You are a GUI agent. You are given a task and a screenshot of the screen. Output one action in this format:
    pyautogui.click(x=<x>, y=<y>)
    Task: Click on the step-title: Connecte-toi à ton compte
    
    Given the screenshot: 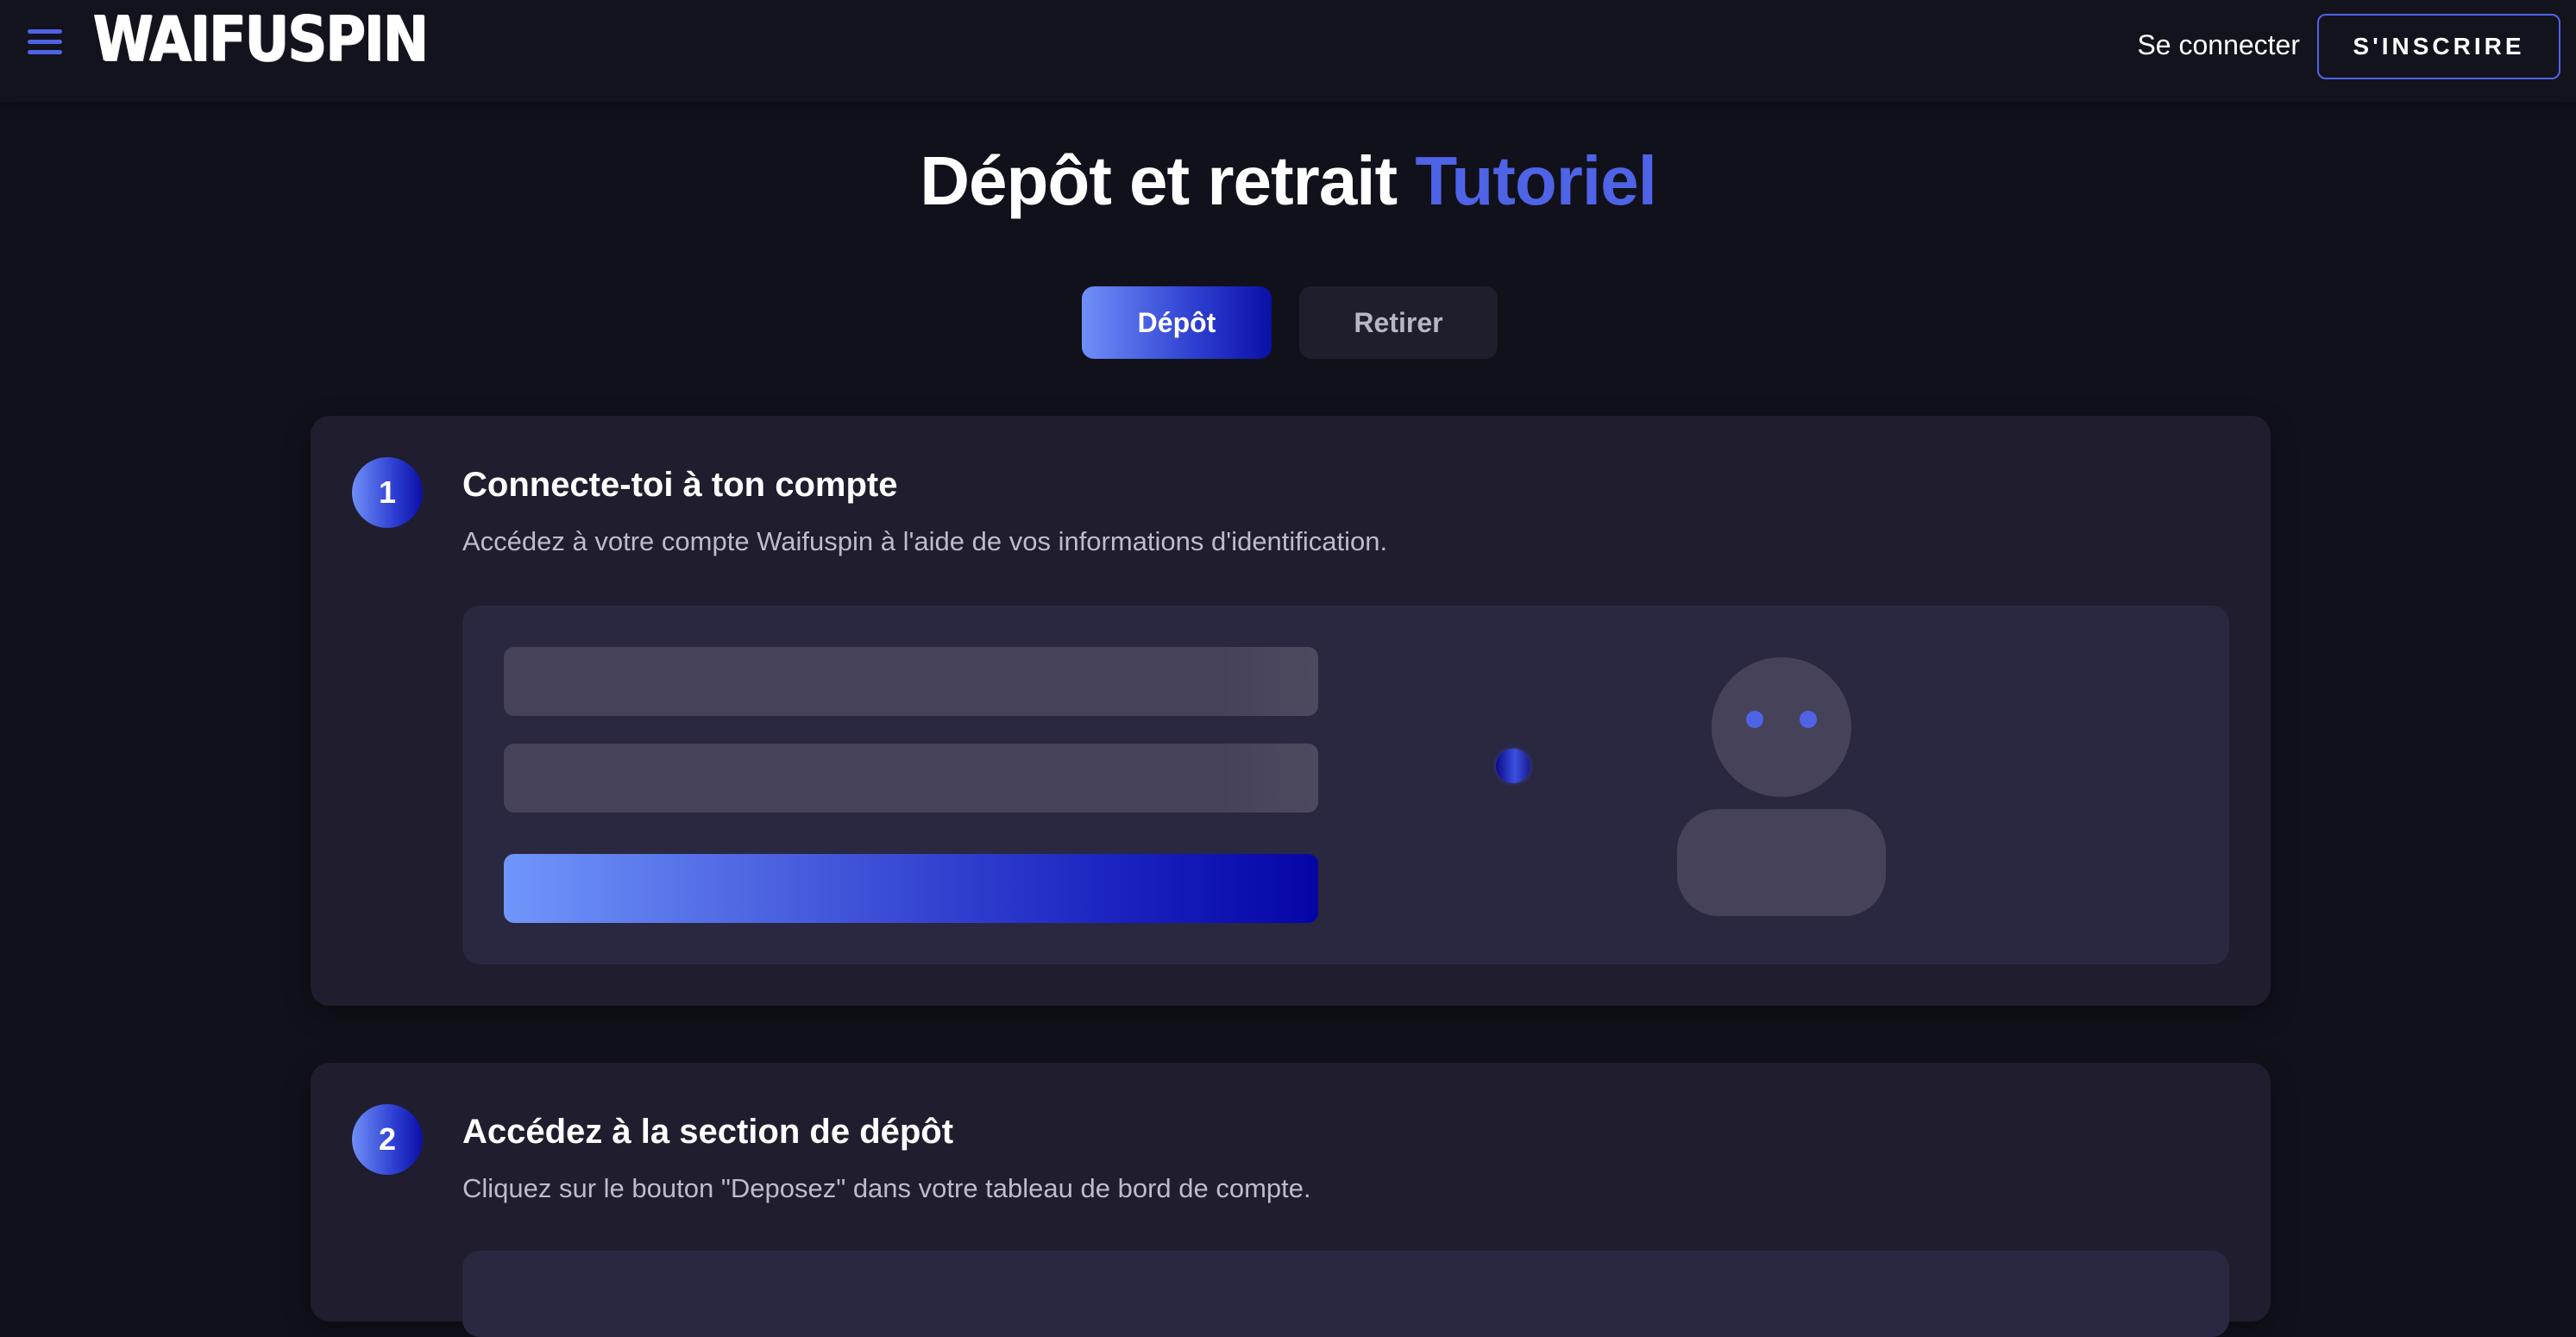 What is the action you would take?
    pyautogui.click(x=680, y=485)
    